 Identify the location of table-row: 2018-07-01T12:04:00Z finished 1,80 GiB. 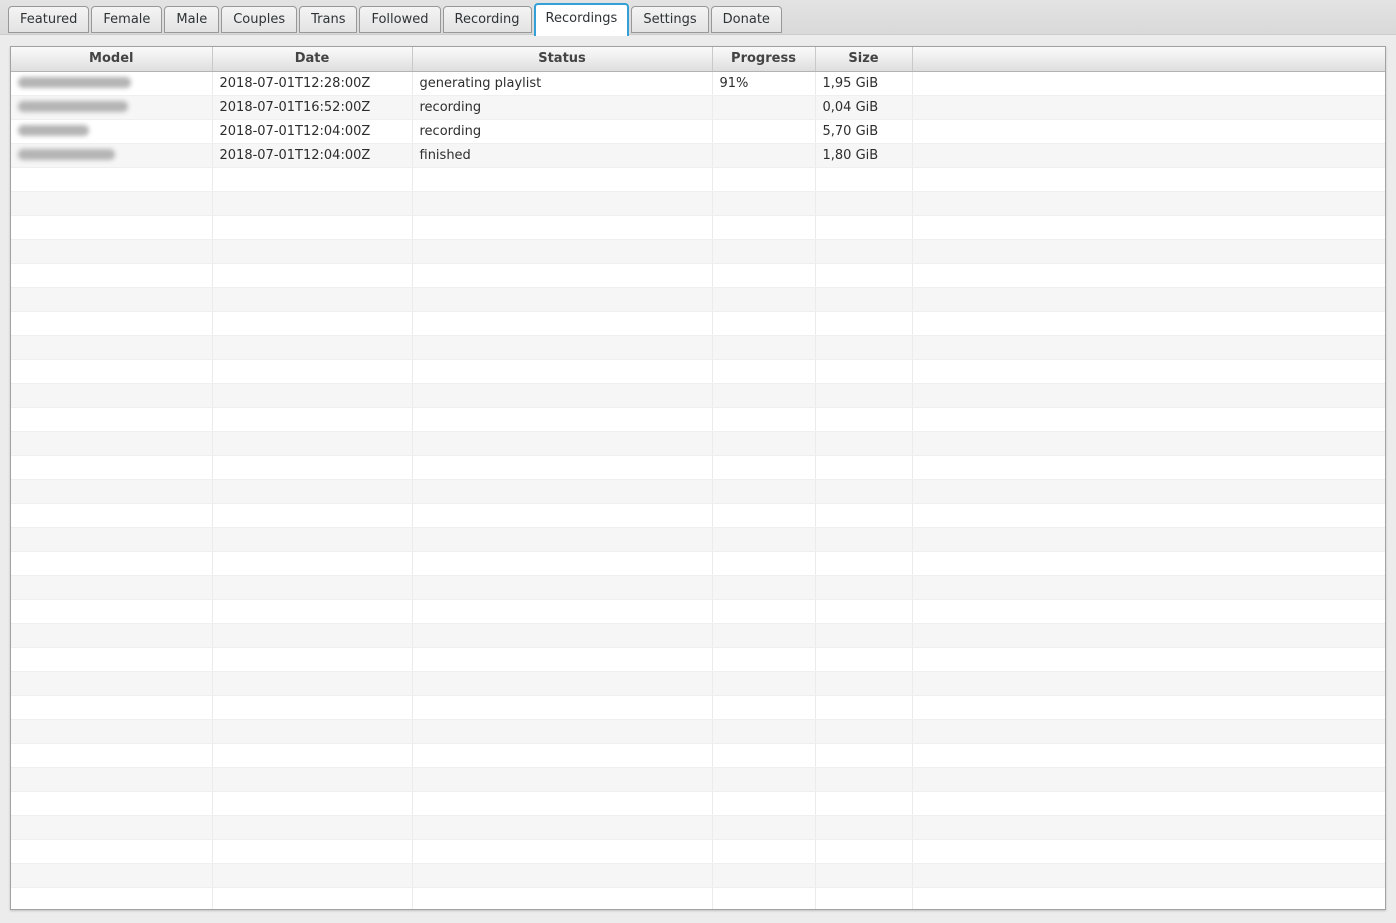
(698, 155).